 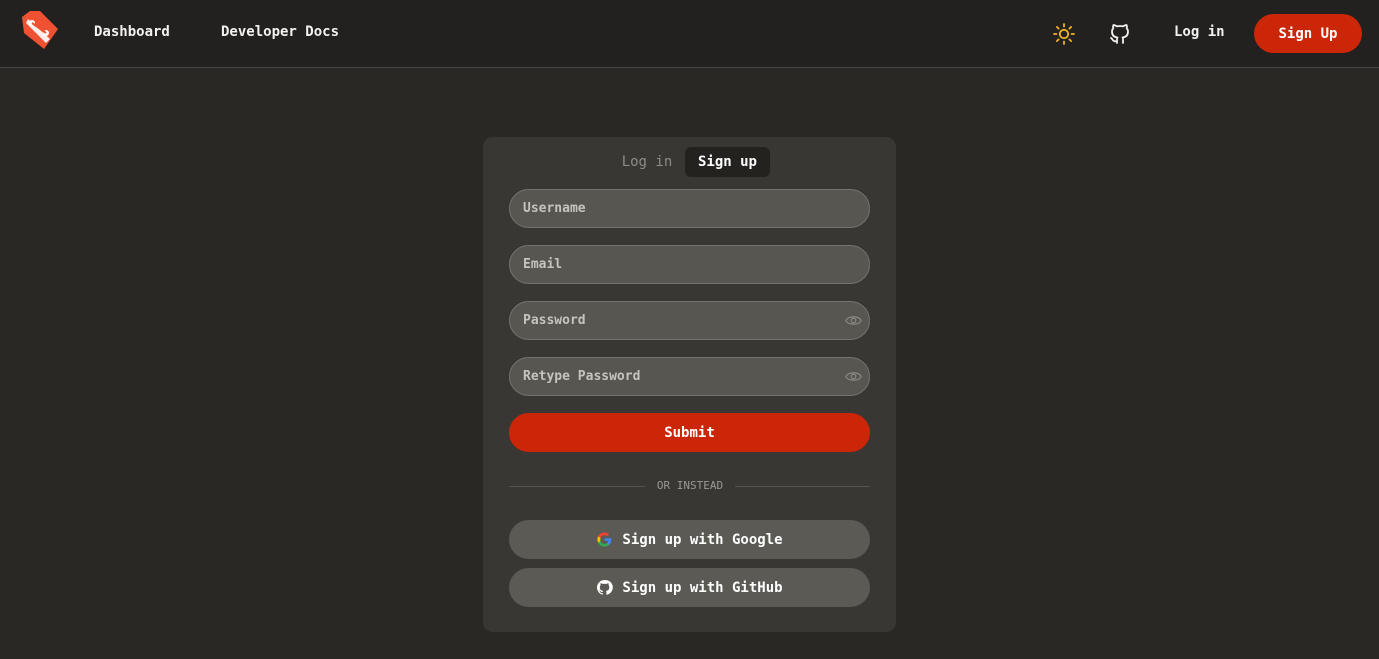 I want to click on github-signup-button: Sign up with GitHub, so click(x=689, y=587).